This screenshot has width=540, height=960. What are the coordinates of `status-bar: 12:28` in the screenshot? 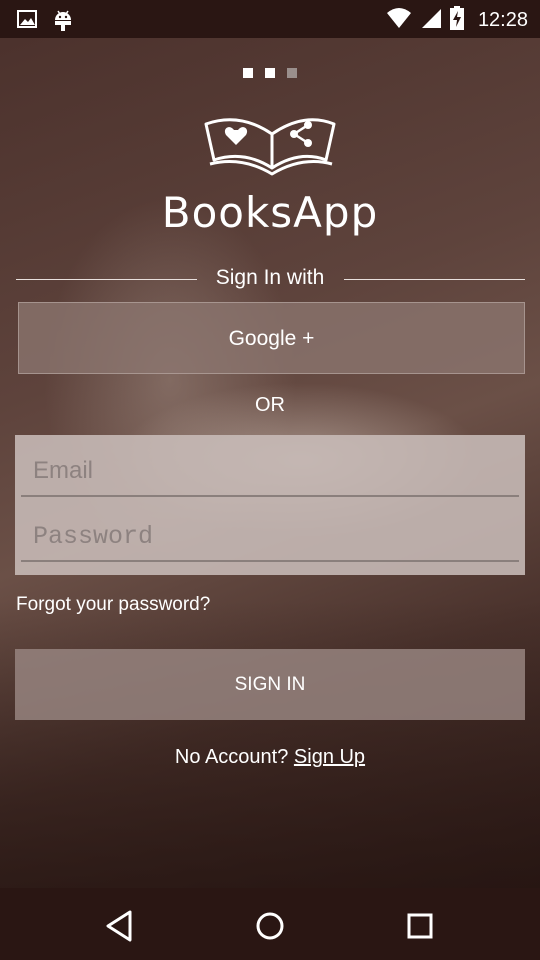 It's located at (270, 19).